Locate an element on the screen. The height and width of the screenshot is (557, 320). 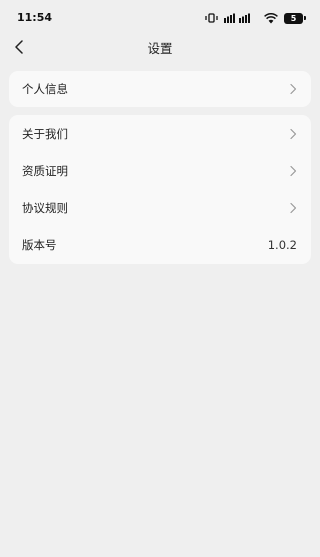
status-bar: 11:54 5 is located at coordinates (160, 18).